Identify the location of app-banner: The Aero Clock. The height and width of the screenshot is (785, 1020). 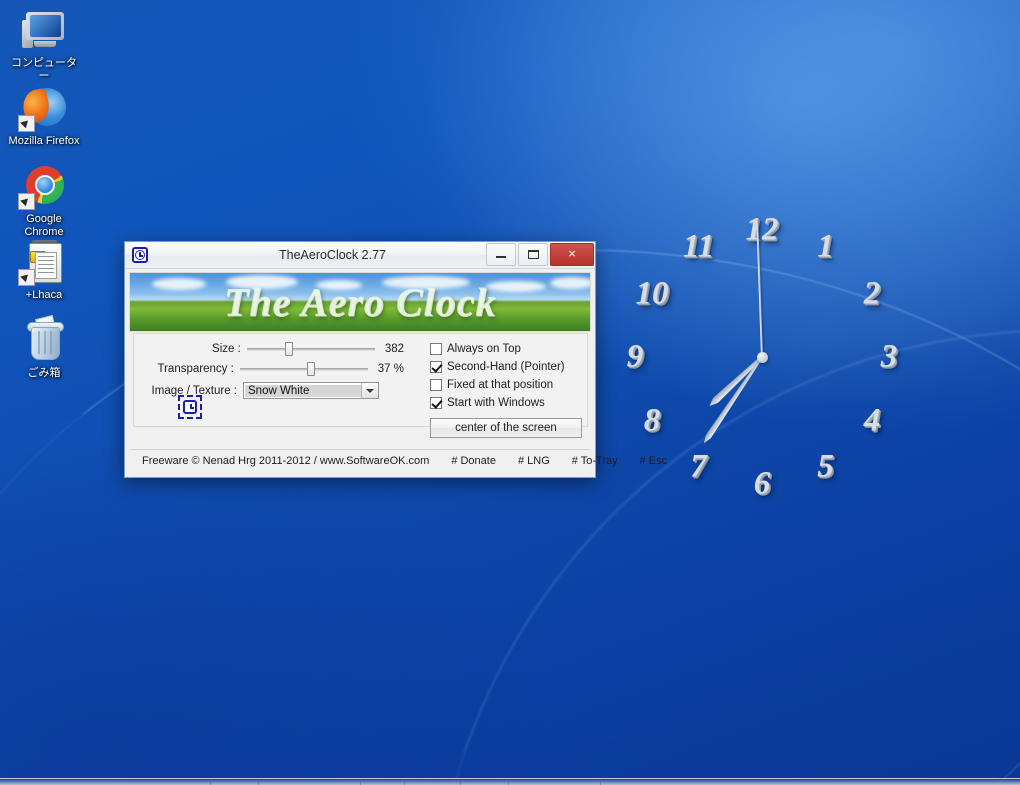
(360, 302).